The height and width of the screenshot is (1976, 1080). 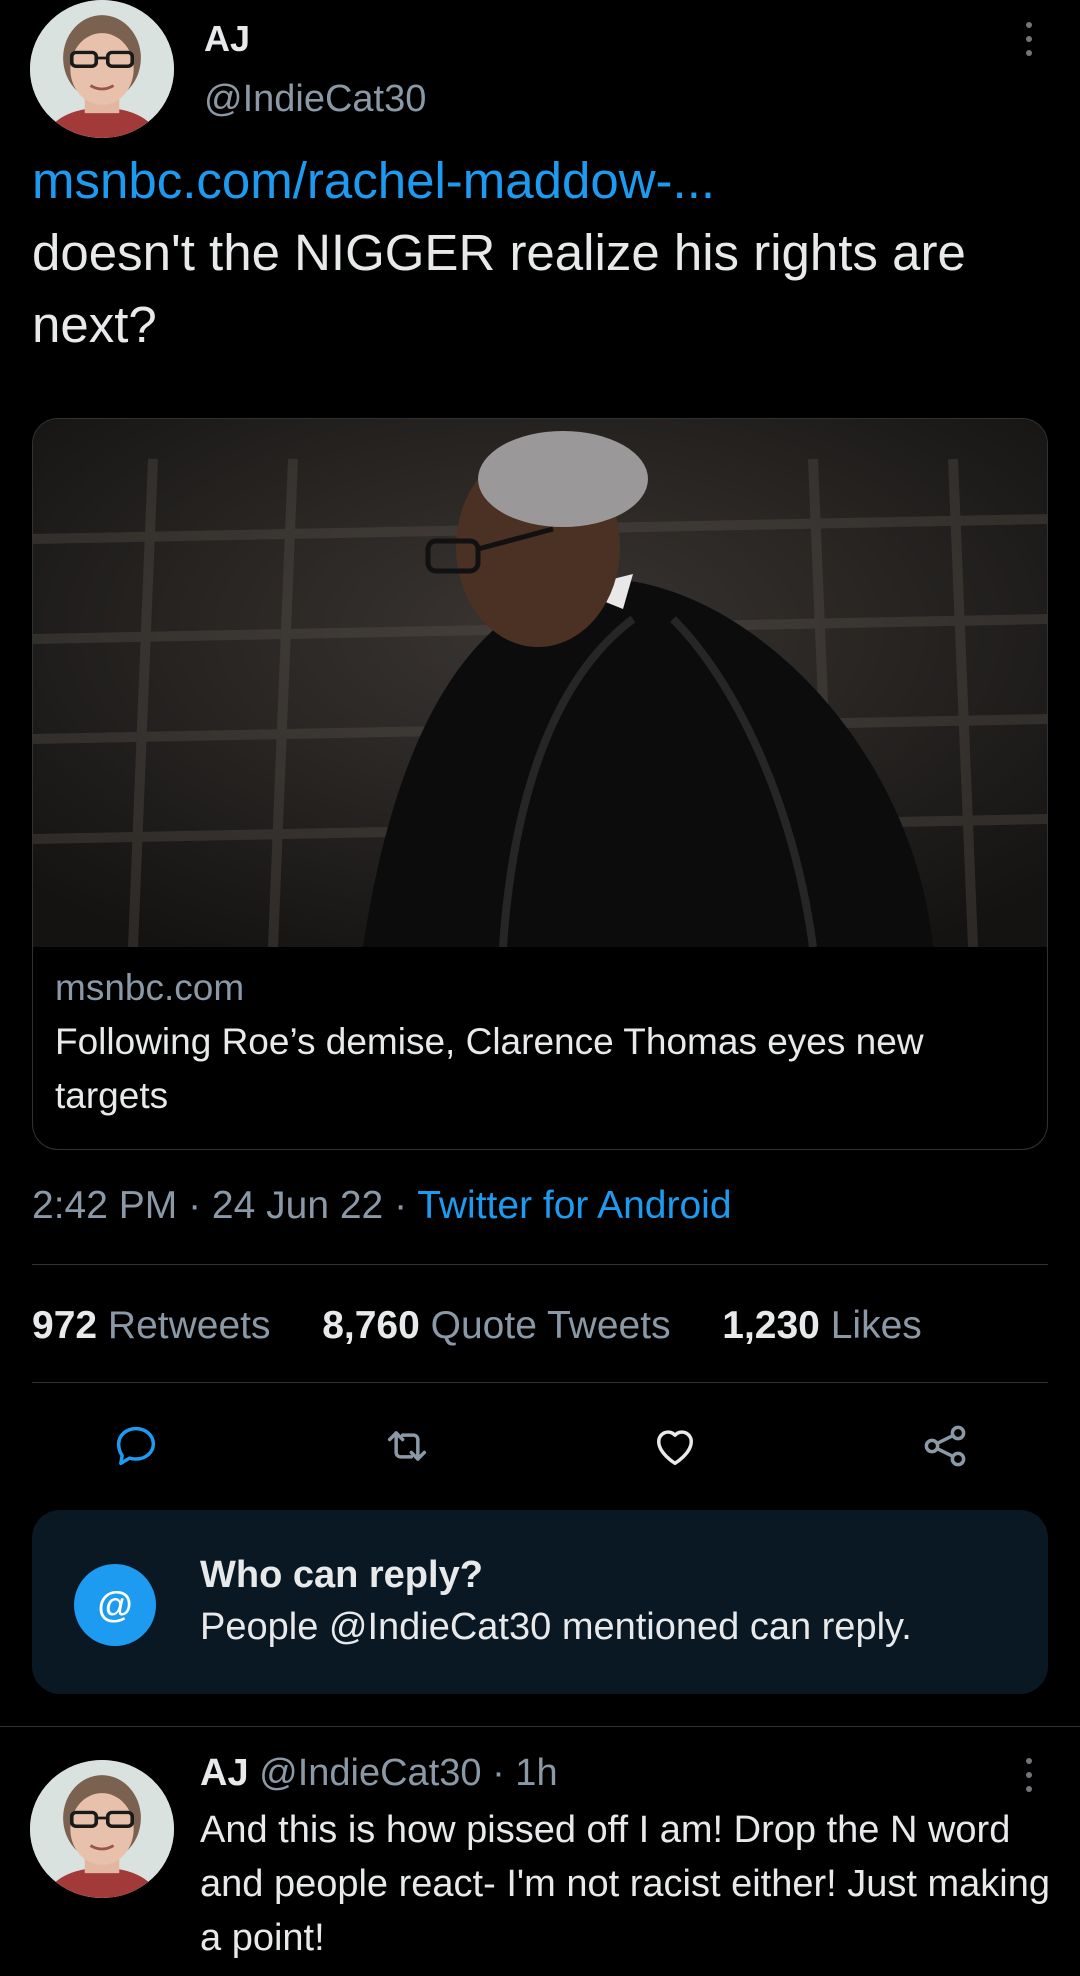 I want to click on quote-tweets-stat: 8,760 Quote Tweets, so click(x=496, y=1325).